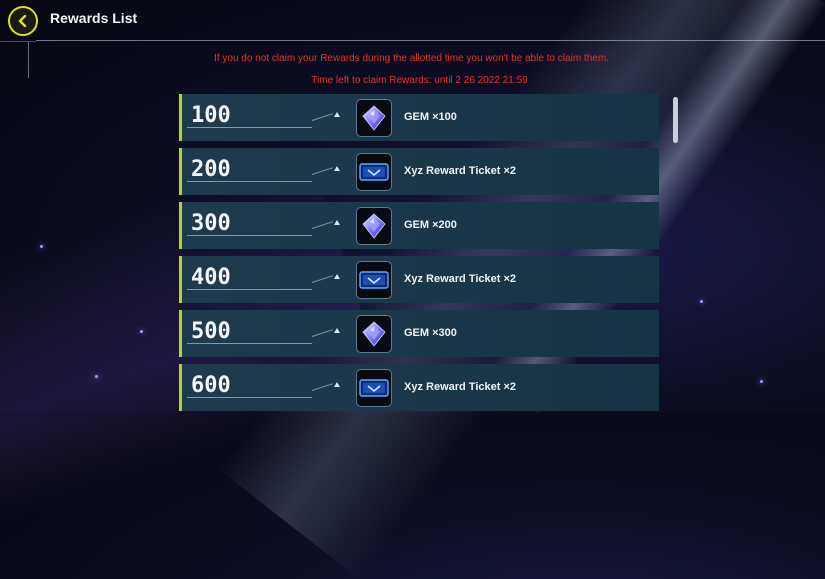 Image resolution: width=825 pixels, height=579 pixels. I want to click on reward-count: 100, so click(211, 115).